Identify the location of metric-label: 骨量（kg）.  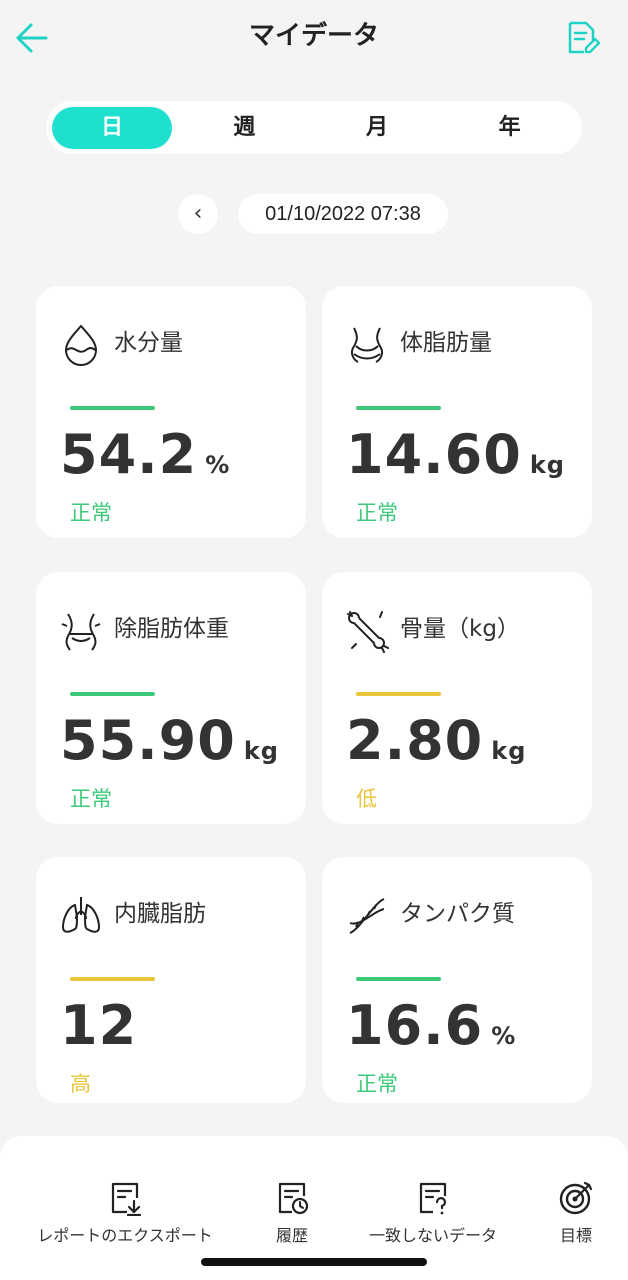
(460, 629).